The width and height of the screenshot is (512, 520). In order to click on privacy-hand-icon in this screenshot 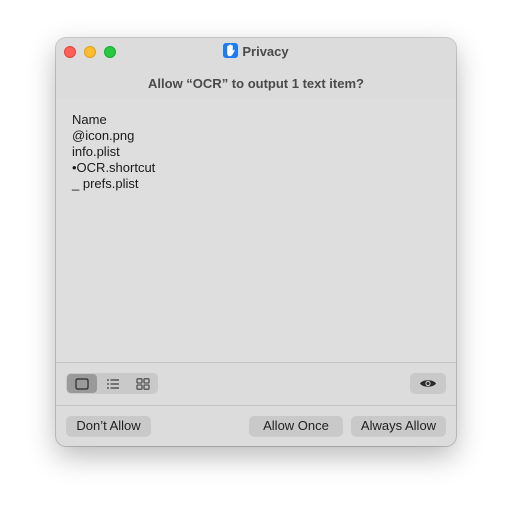, I will do `click(231, 50)`.